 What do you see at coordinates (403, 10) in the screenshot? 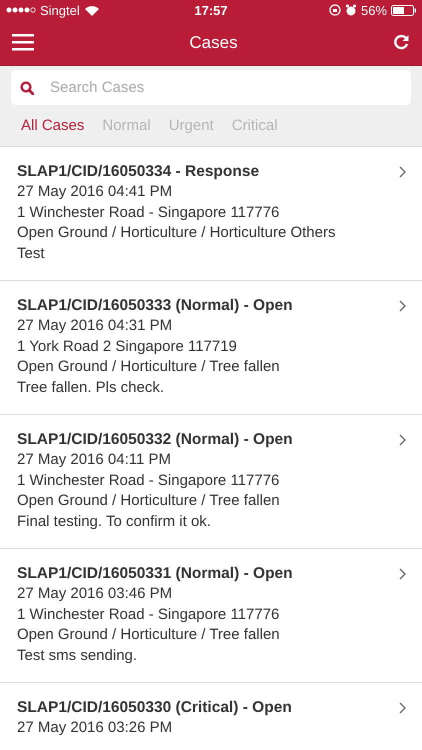
I see `battery-icon` at bounding box center [403, 10].